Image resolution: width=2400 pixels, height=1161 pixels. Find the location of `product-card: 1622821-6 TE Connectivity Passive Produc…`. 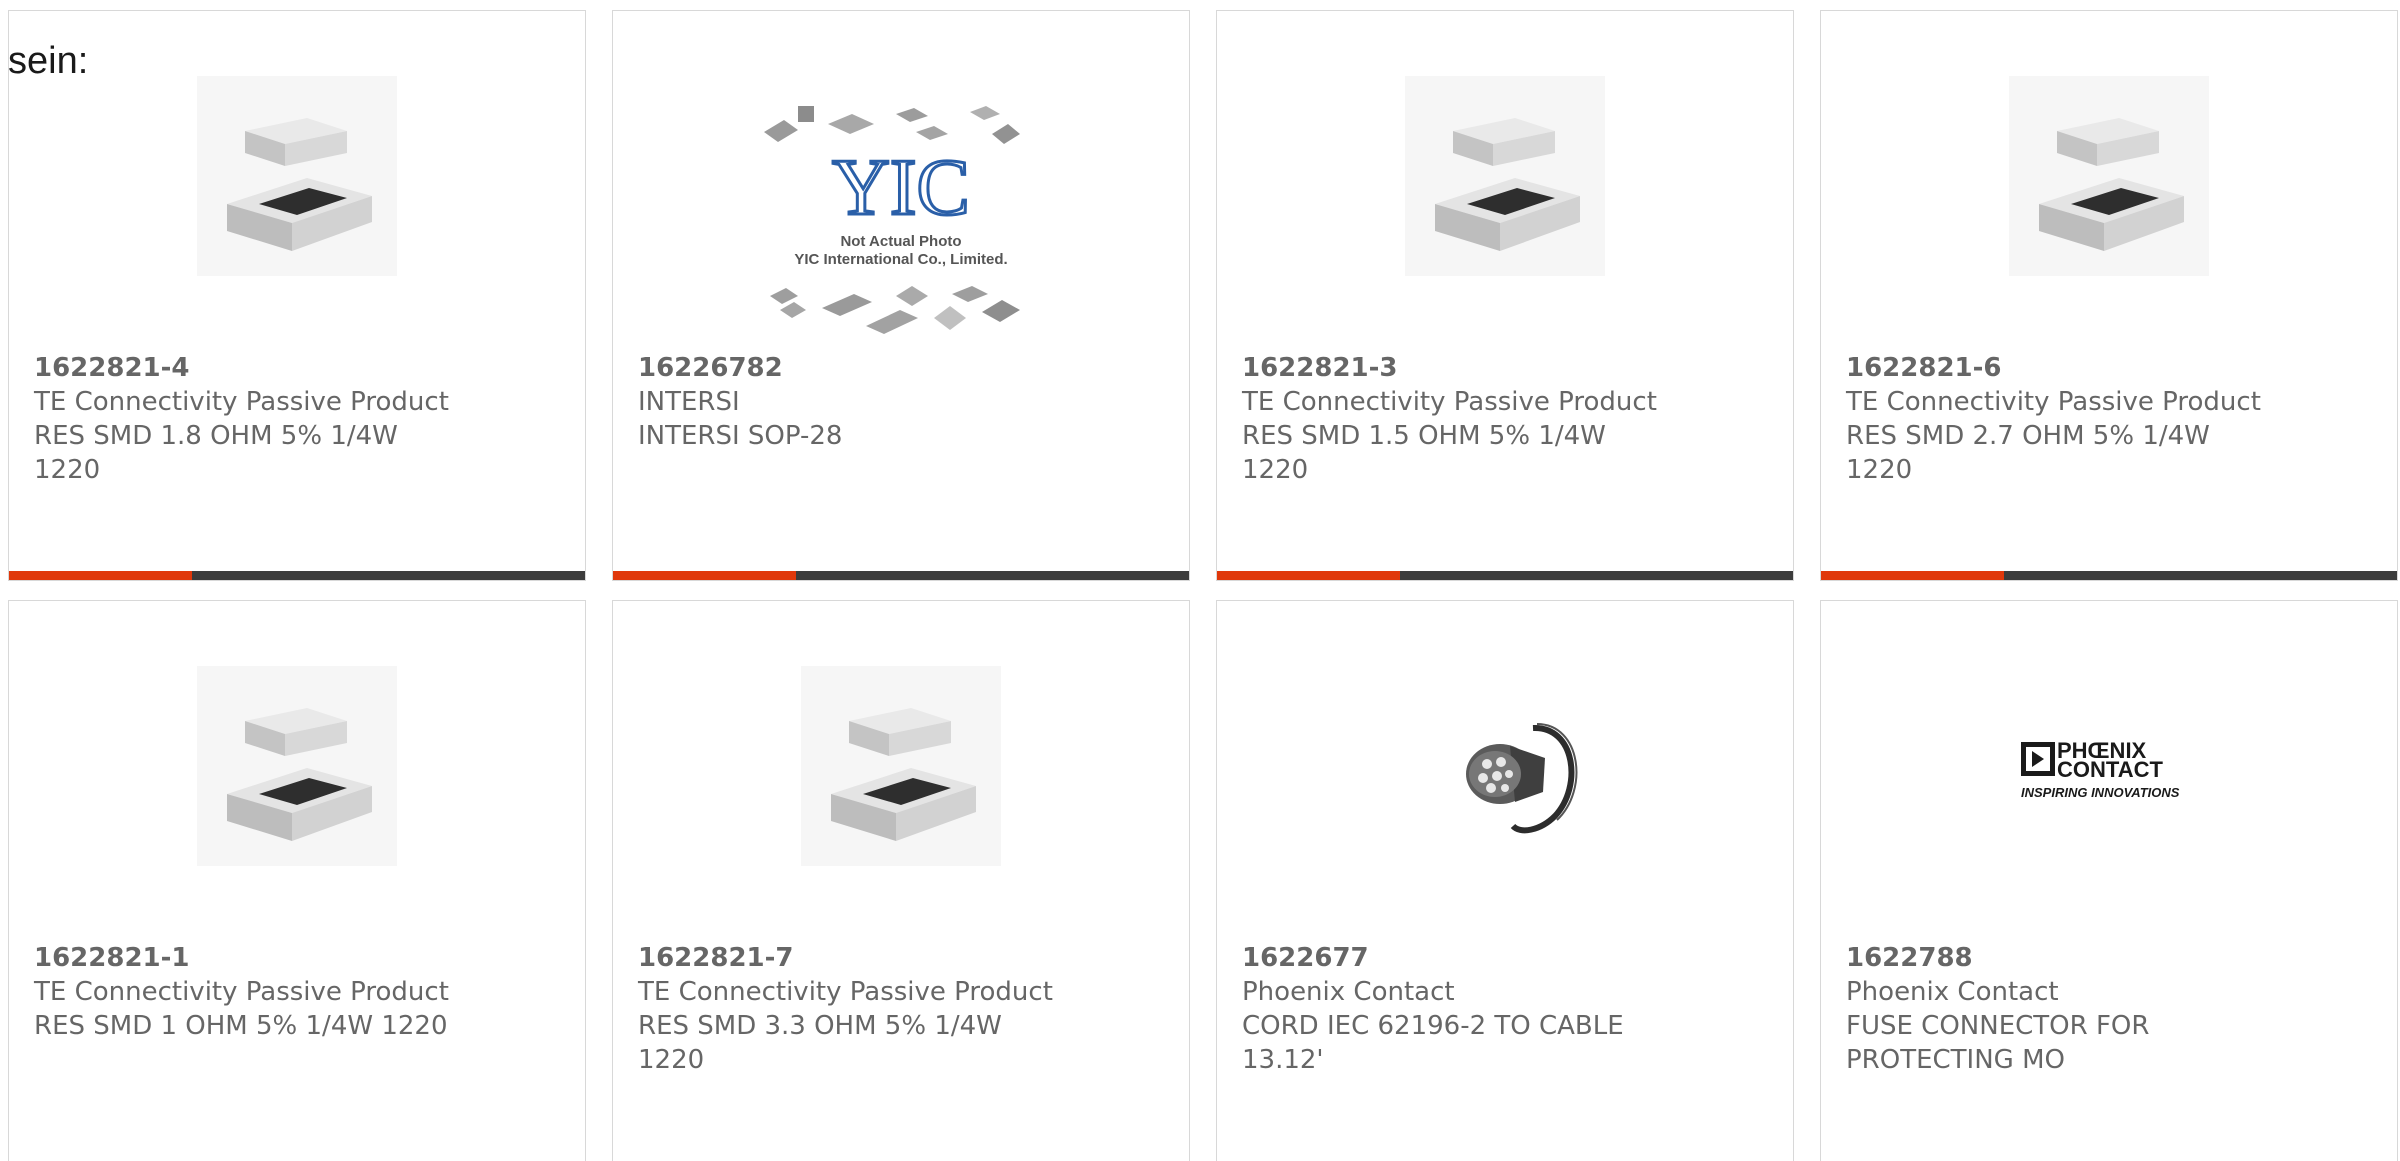

product-card: 1622821-6 TE Connectivity Passive Produc… is located at coordinates (2109, 295).